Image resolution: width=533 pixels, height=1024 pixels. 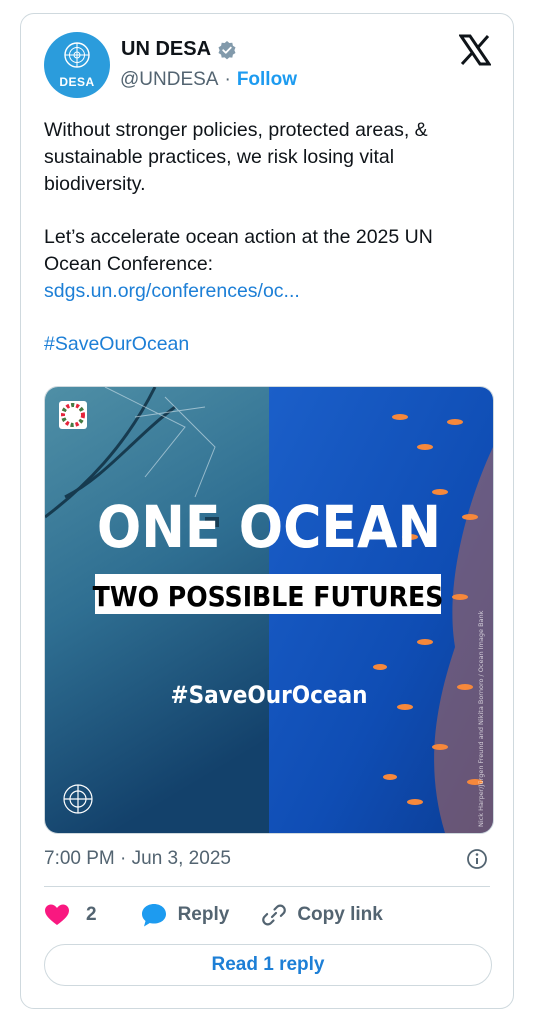 What do you see at coordinates (203, 914) in the screenshot?
I see `reply-label: Reply` at bounding box center [203, 914].